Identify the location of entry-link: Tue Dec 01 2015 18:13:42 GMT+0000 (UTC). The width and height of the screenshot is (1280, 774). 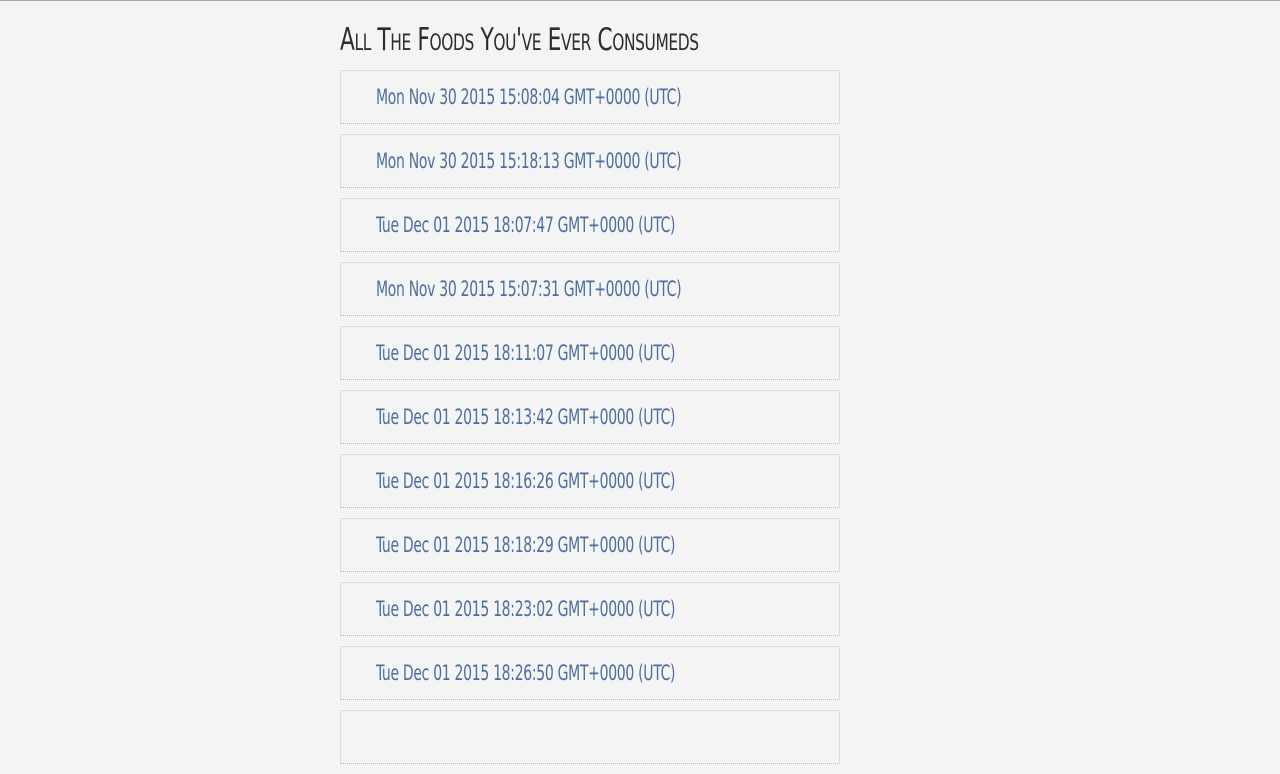
(525, 417).